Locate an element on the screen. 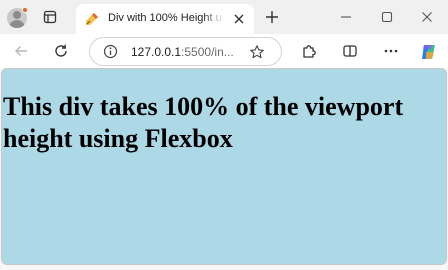 The image size is (448, 270). copilot-icon is located at coordinates (428, 51).